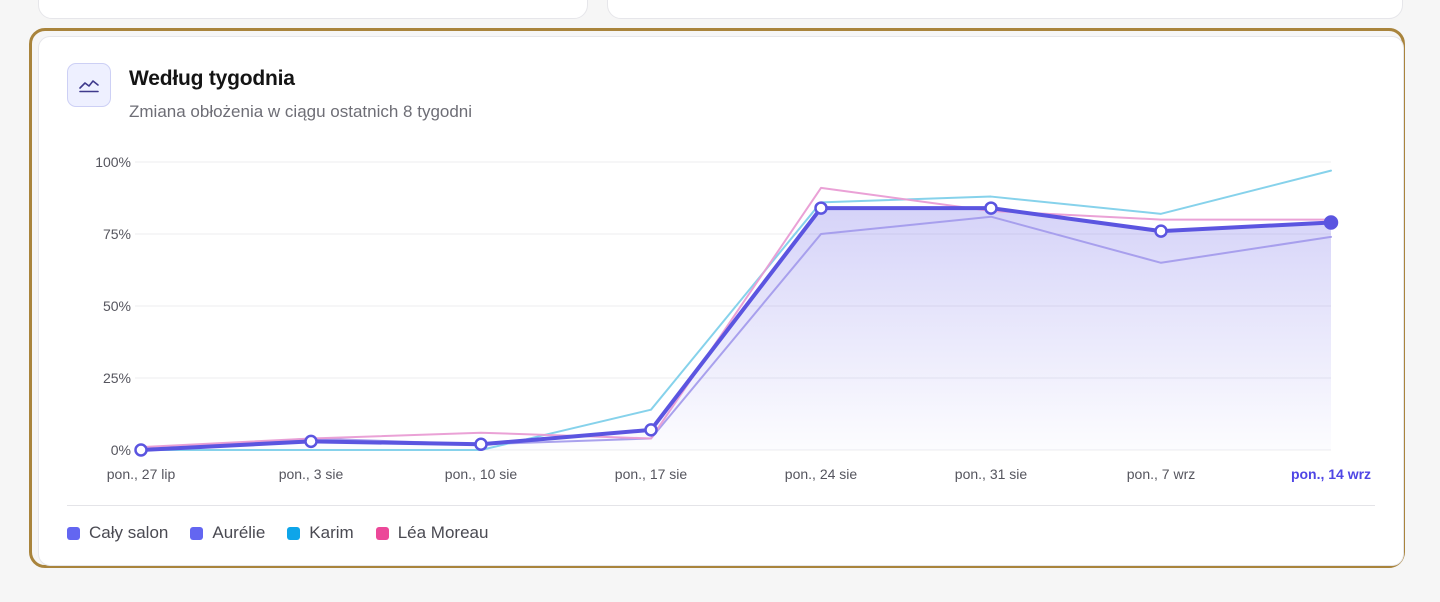  Describe the element at coordinates (1331, 474) in the screenshot. I see `x-tick-label: pon., 14 wrz` at that location.